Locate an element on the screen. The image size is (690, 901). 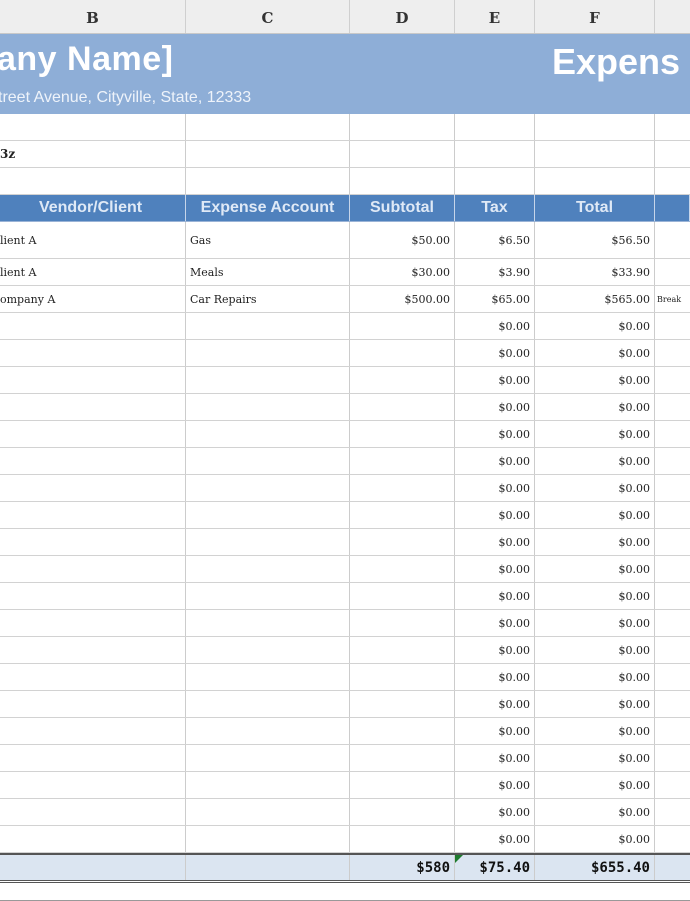
cell-tax: $6.50 is located at coordinates (495, 240).